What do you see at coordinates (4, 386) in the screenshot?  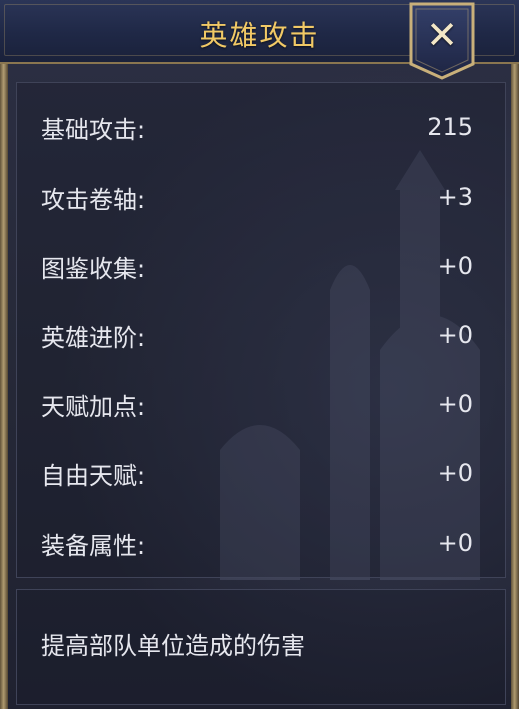 I see `frame-left-border` at bounding box center [4, 386].